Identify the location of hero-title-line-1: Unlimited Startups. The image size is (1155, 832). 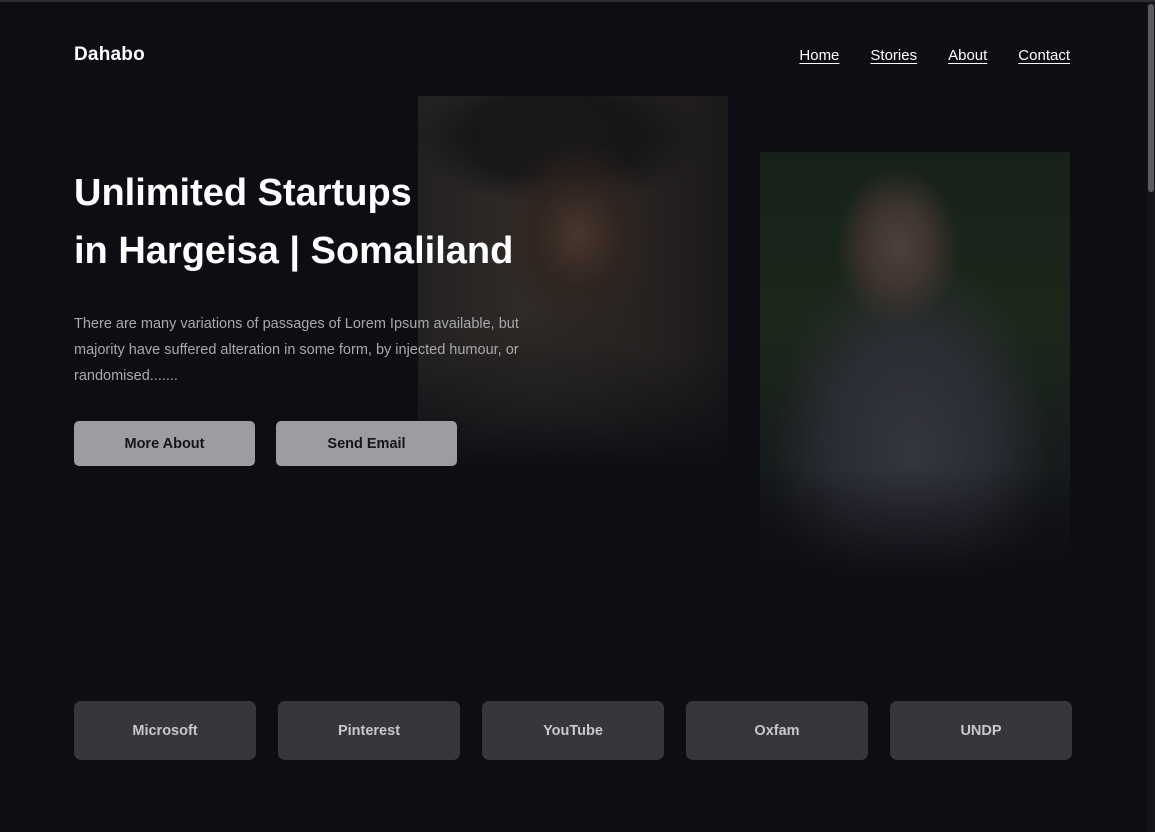
(243, 193).